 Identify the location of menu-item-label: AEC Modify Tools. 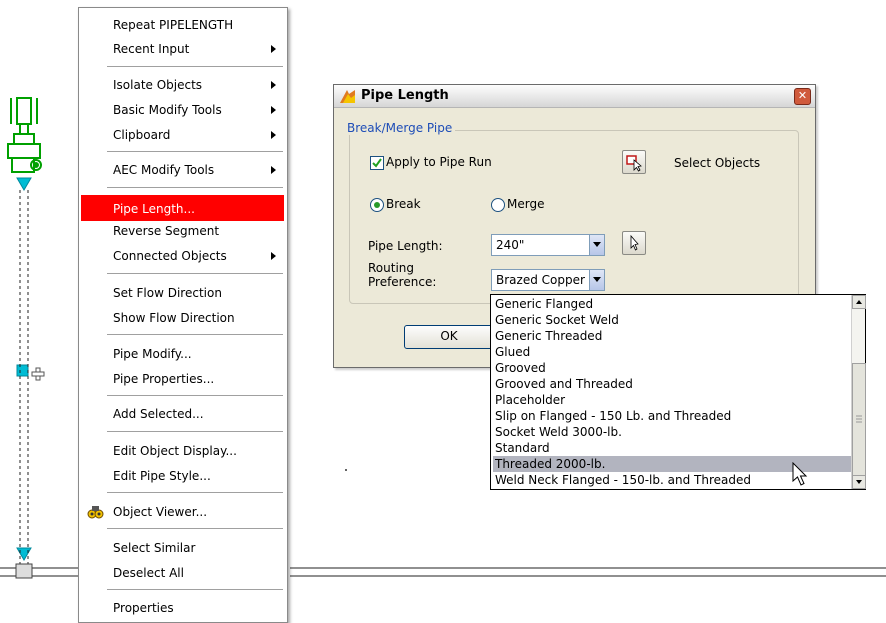
(164, 170).